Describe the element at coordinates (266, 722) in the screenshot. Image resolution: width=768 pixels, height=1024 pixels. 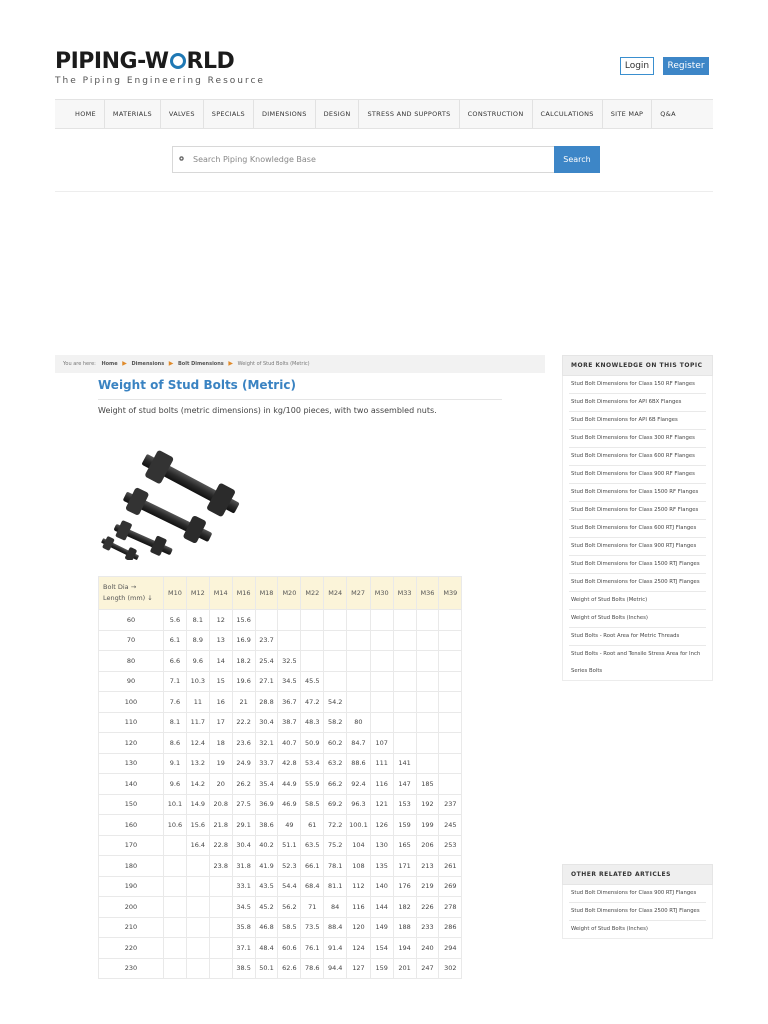
I see `weight-cell: 30.4` at that location.